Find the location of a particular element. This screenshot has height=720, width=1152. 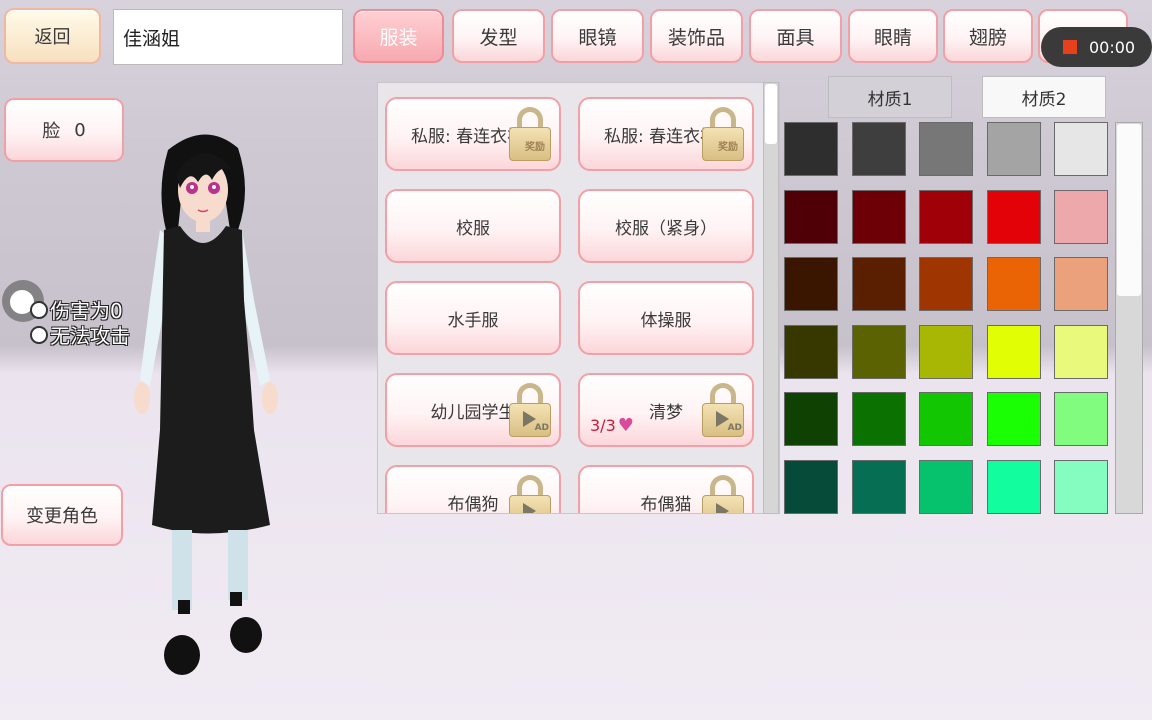

outfit-label: 布偶狗 is located at coordinates (473, 504).